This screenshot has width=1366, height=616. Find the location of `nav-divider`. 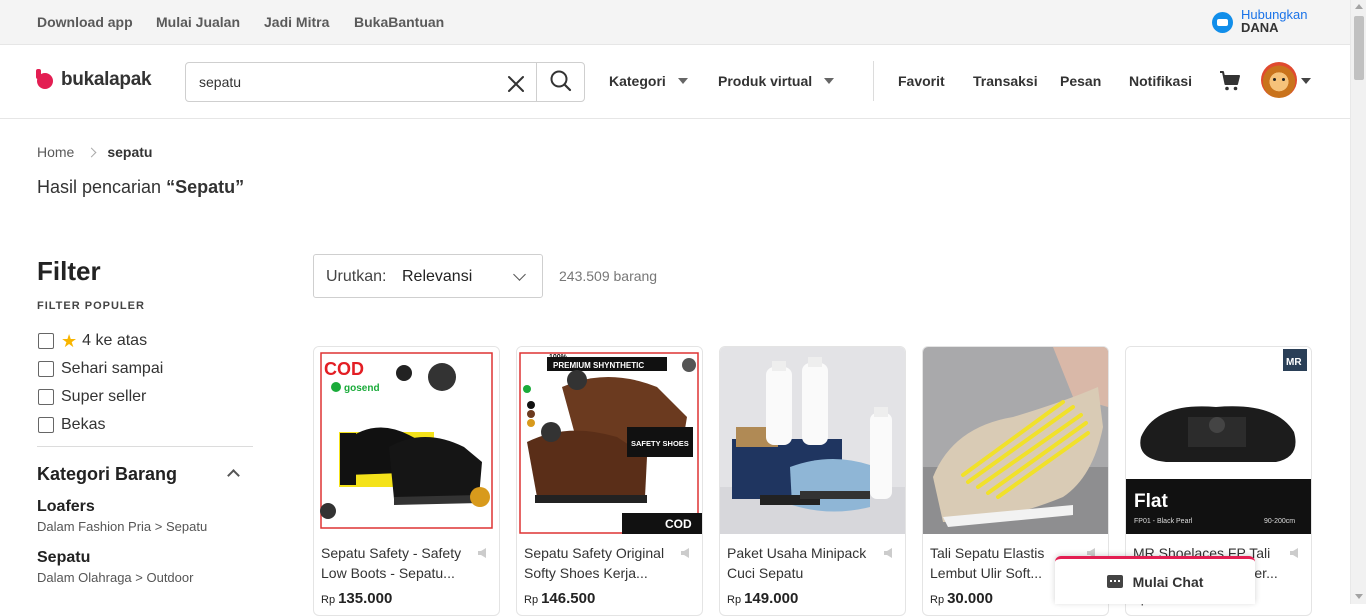

nav-divider is located at coordinates (873, 81).